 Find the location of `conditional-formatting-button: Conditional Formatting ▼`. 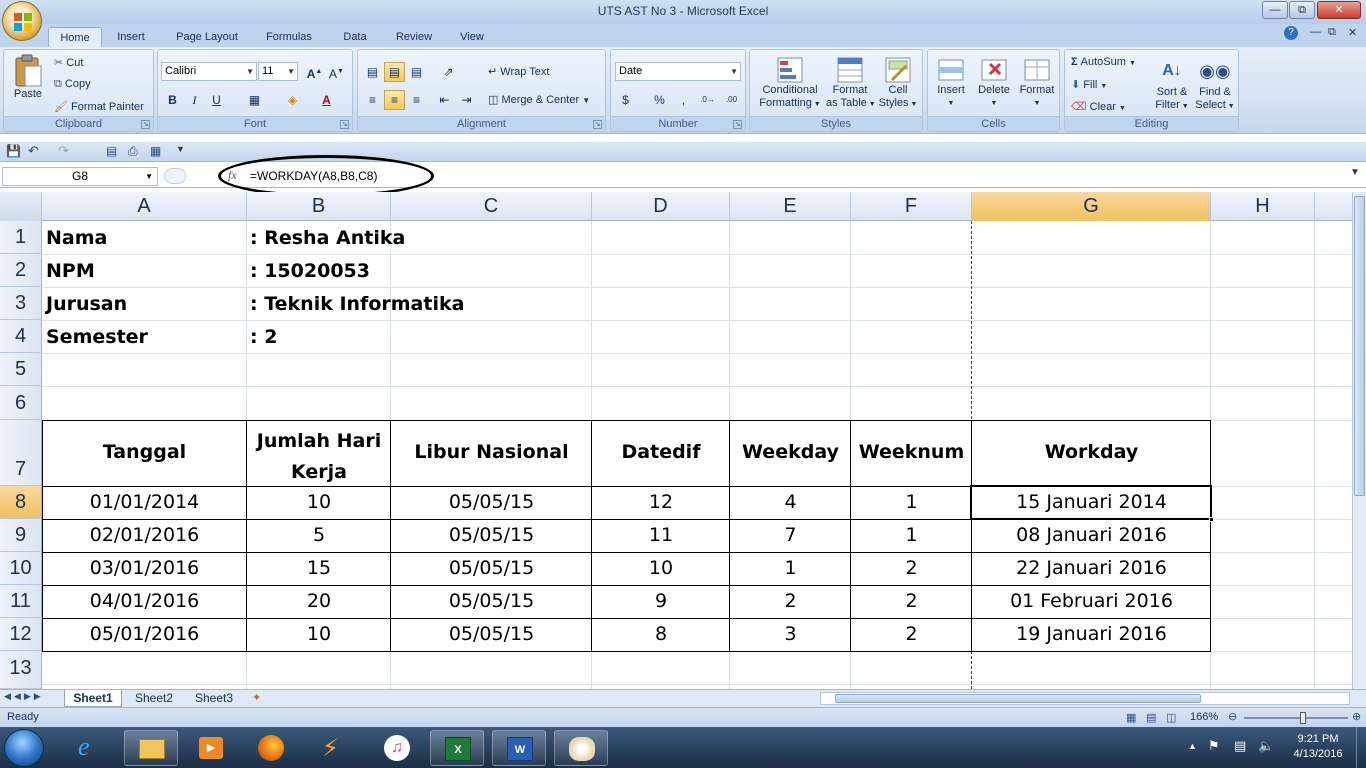

conditional-formatting-button: Conditional Formatting ▼ is located at coordinates (790, 83).